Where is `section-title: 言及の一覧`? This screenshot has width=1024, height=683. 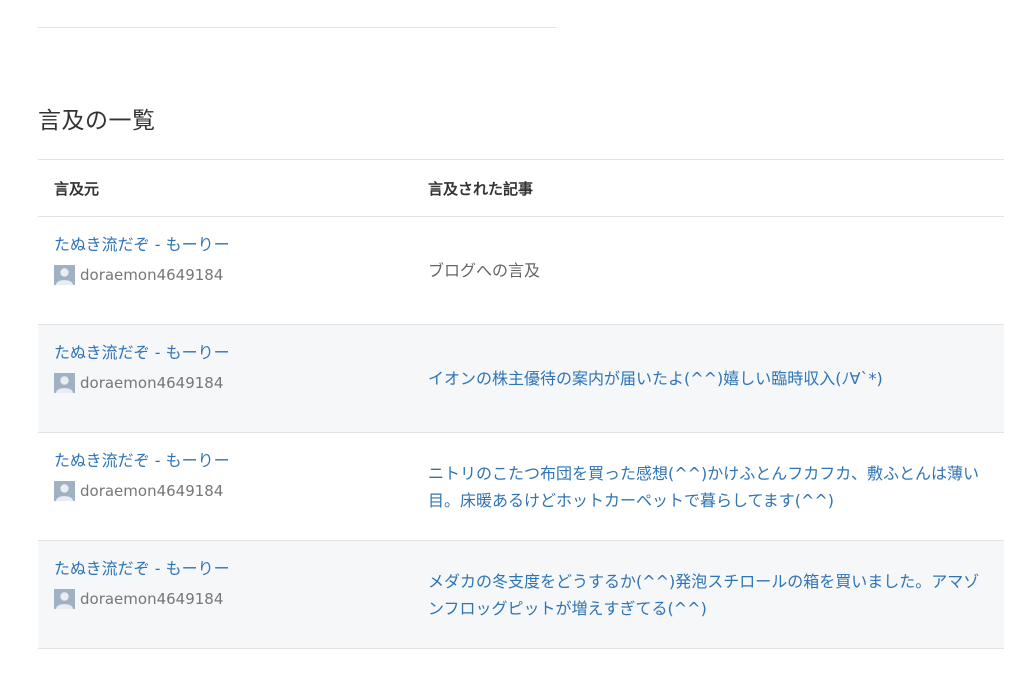
section-title: 言及の一覧 is located at coordinates (97, 121).